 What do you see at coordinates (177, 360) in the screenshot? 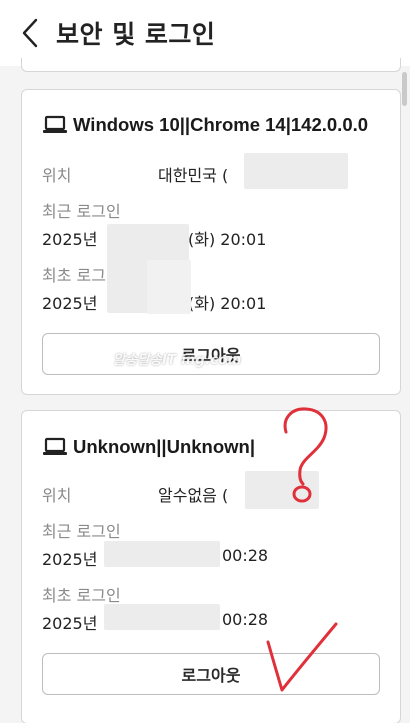
I see `watermark: 알송달송IT ing.com` at bounding box center [177, 360].